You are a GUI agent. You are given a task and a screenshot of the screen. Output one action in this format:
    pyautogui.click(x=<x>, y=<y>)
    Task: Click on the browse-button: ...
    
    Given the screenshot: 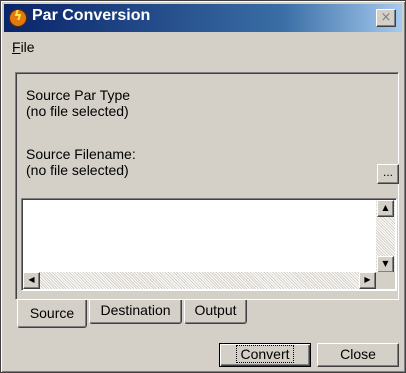 What is the action you would take?
    pyautogui.click(x=388, y=174)
    